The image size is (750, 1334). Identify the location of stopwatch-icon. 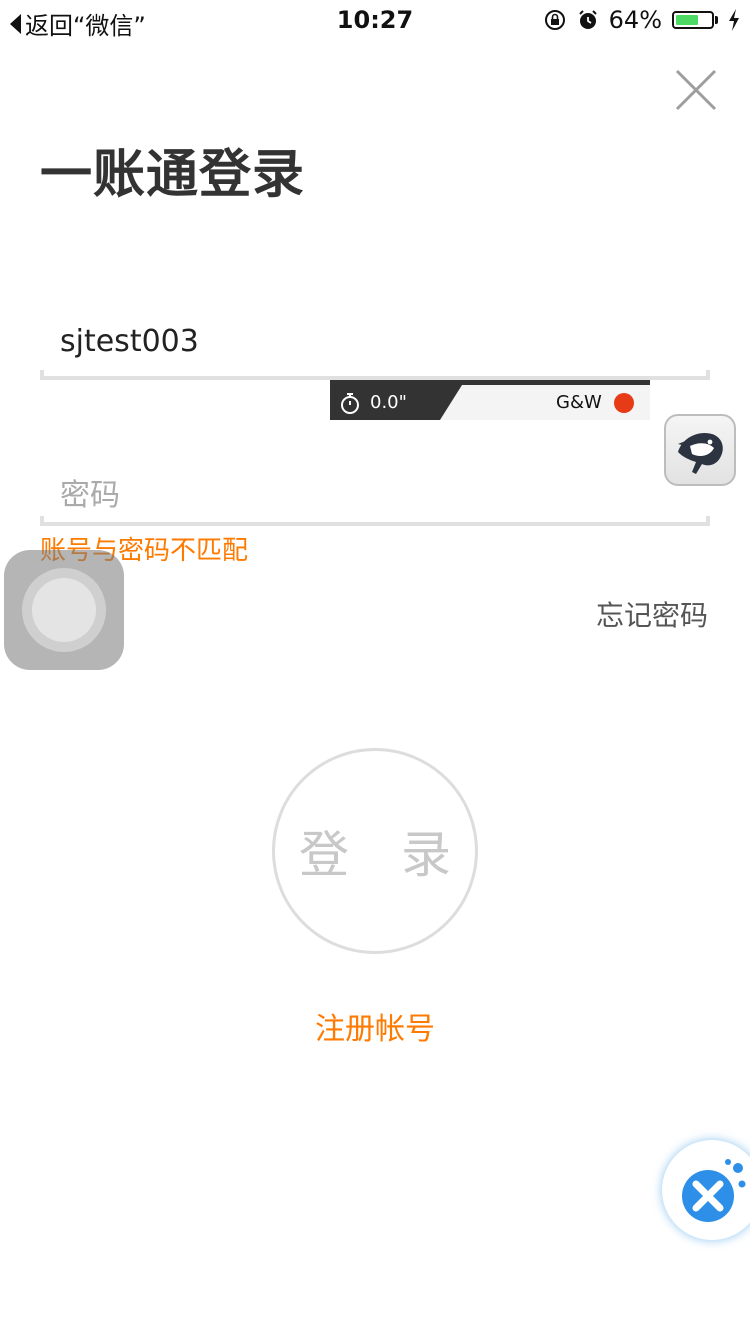
(350, 403).